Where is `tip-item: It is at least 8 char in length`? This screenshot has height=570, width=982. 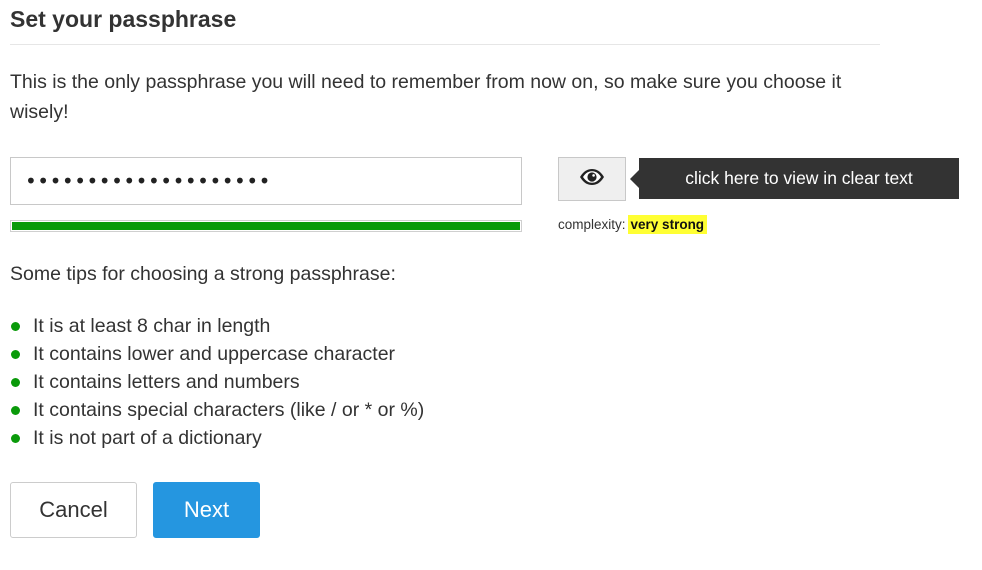 tip-item: It is at least 8 char in length is located at coordinates (217, 326).